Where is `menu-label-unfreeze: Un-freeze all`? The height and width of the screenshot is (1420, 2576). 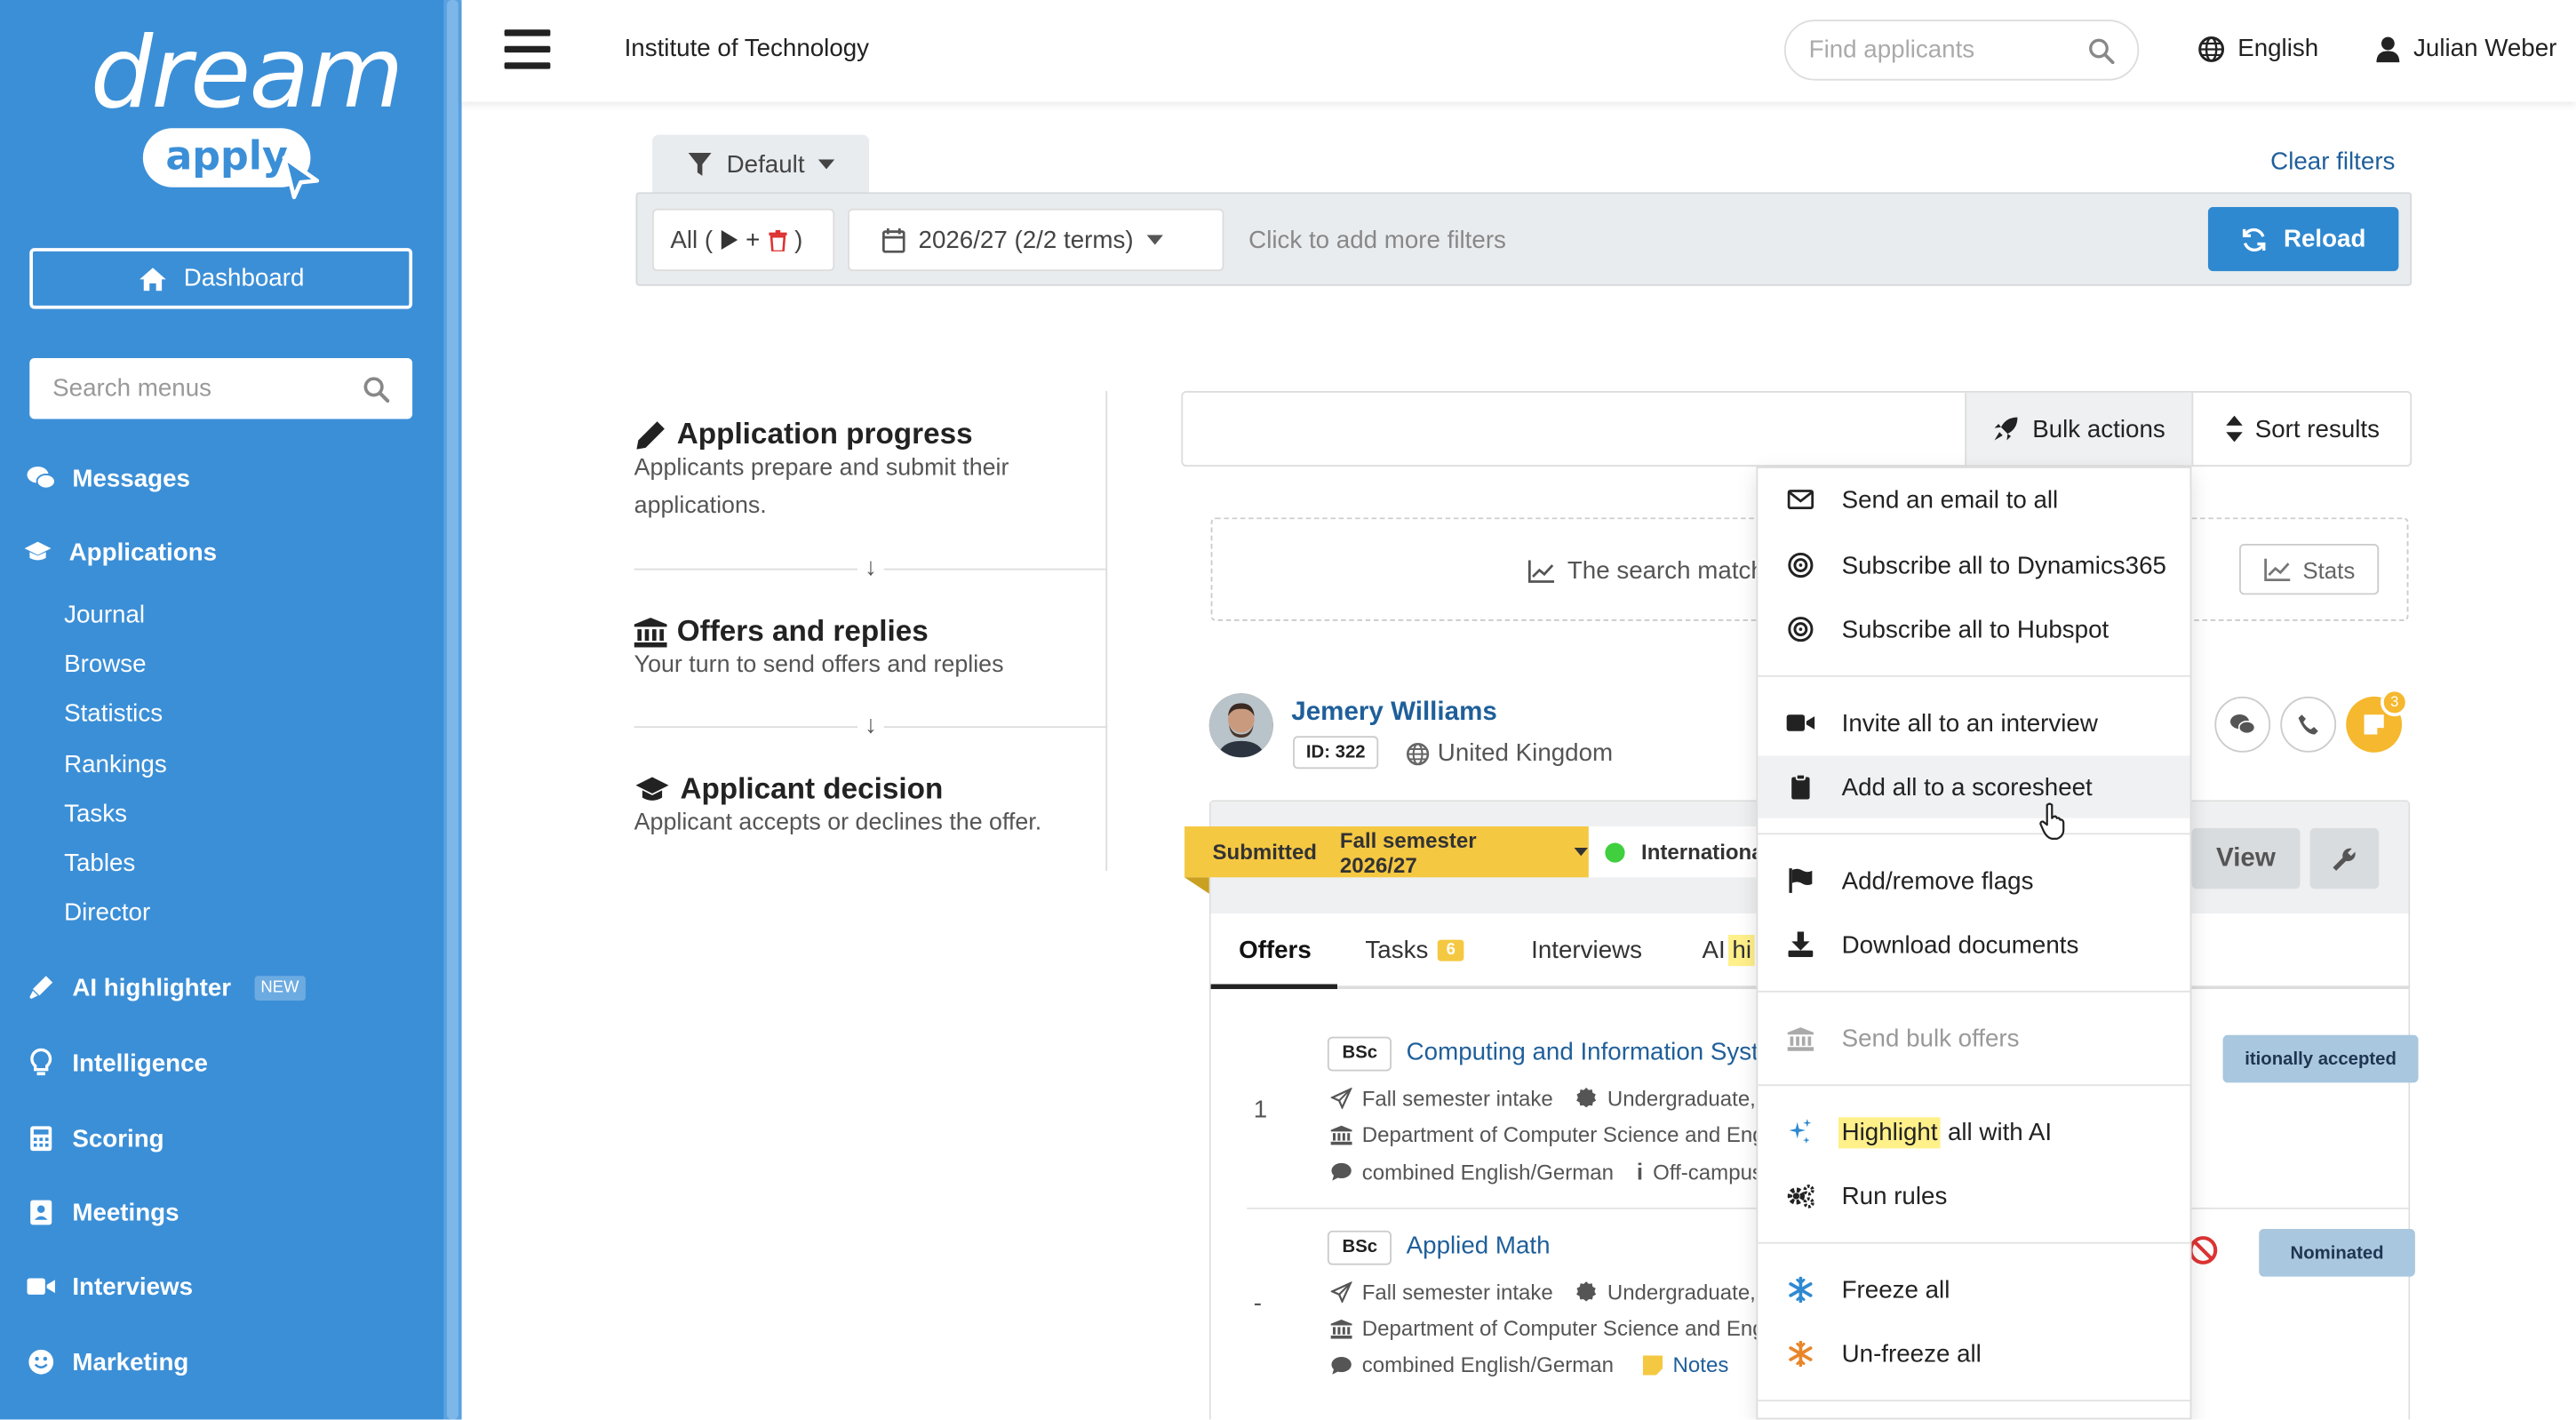
menu-label-unfreeze: Un-freeze all is located at coordinates (1911, 1353).